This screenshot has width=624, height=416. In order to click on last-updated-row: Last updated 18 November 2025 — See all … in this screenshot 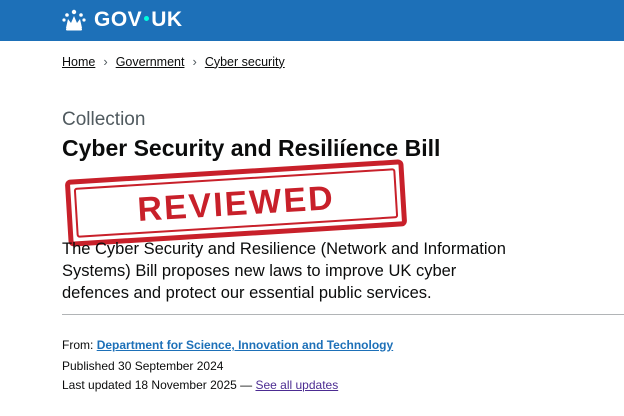, I will do `click(200, 385)`.